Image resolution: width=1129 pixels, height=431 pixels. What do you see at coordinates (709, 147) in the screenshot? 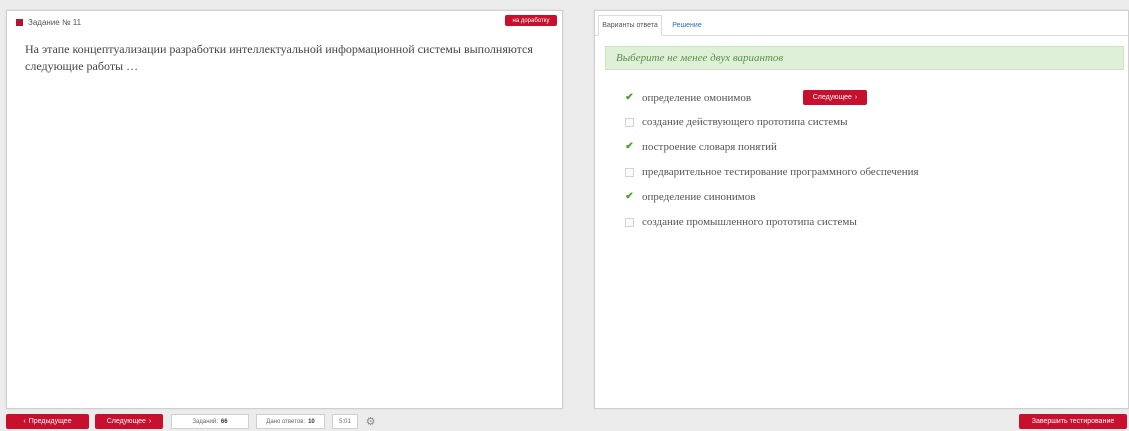
I see `answer-option-label: построение словаря понятий` at bounding box center [709, 147].